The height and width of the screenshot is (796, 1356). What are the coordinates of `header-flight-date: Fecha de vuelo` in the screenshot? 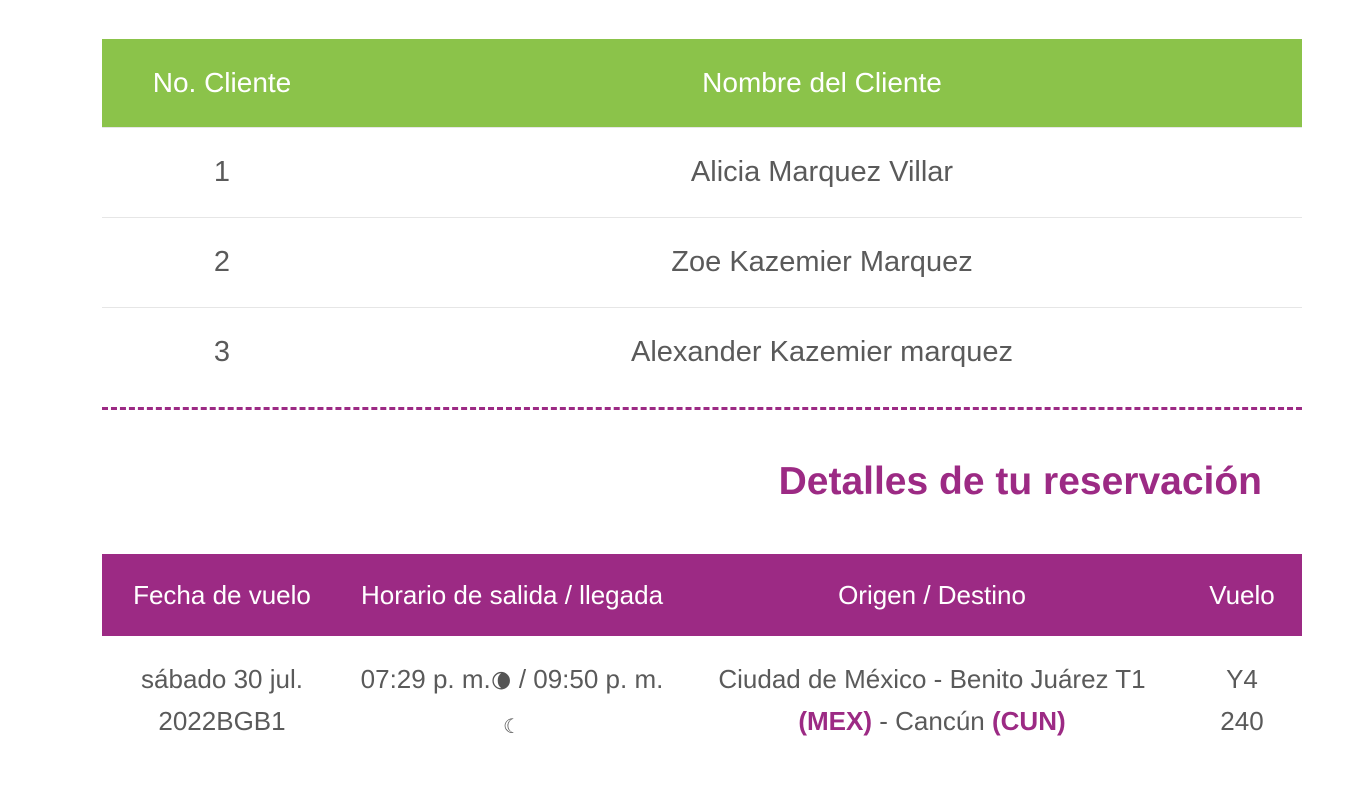 It's located at (222, 594).